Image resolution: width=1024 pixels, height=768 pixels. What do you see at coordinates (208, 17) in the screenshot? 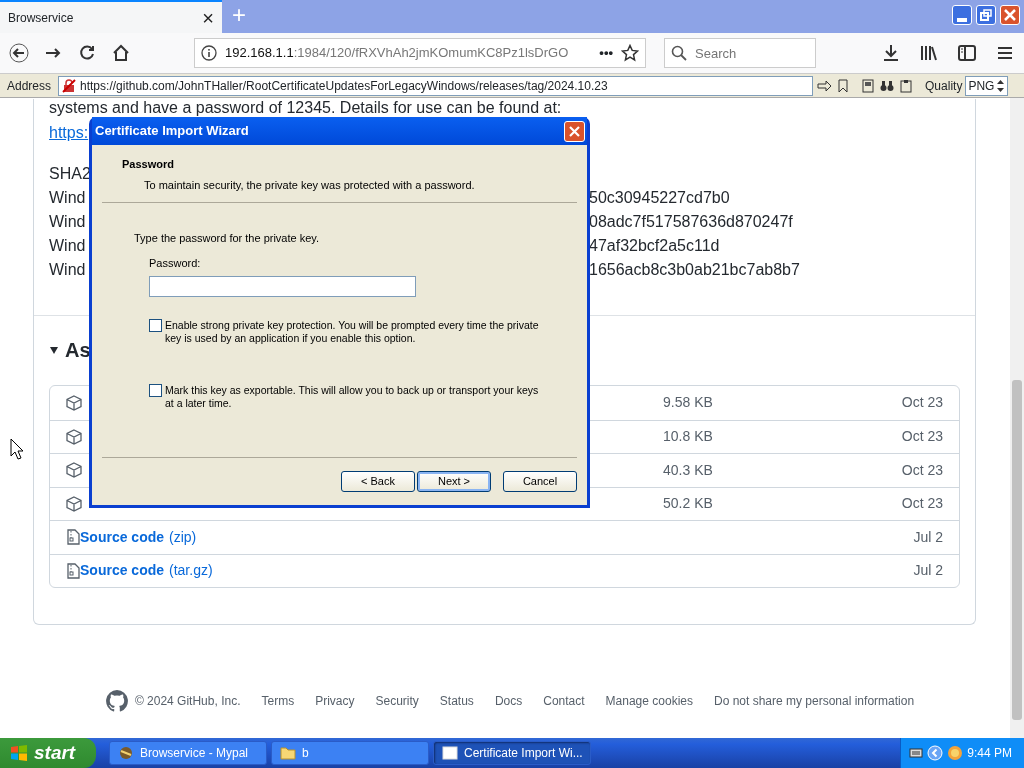
I see `tab-close-button: ×` at bounding box center [208, 17].